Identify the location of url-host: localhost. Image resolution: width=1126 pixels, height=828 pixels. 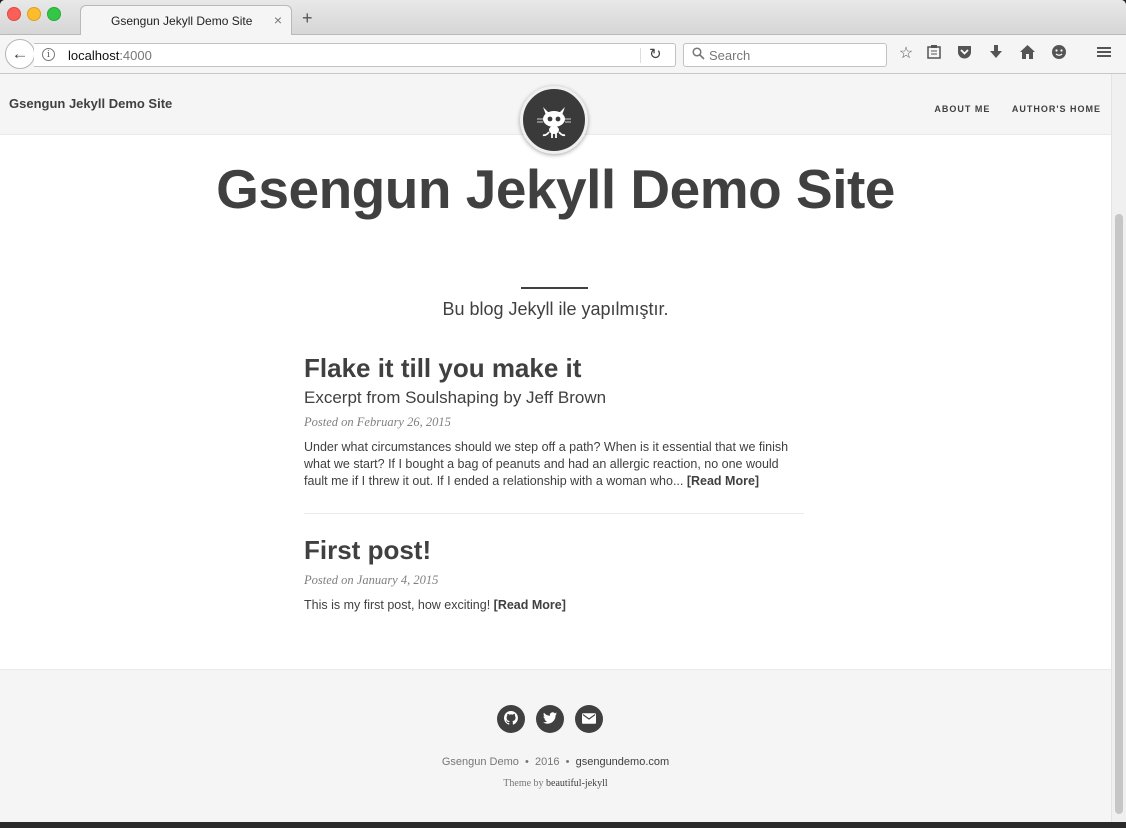
(94, 55).